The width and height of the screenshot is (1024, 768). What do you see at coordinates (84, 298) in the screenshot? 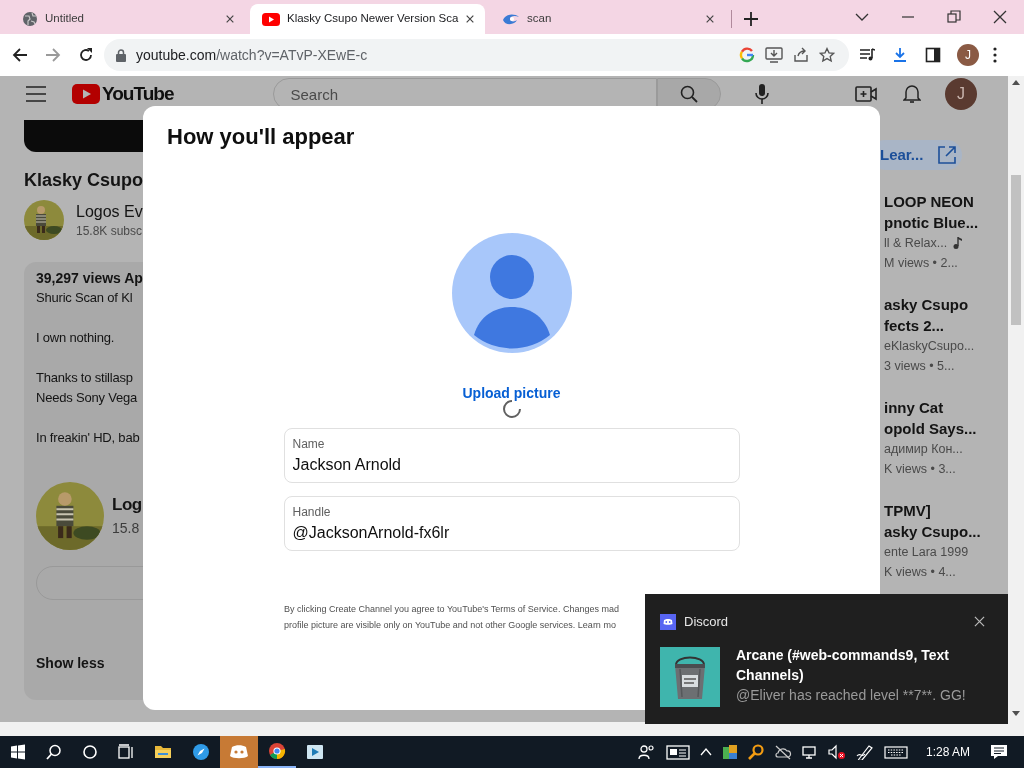
I see `description-text: Shuric Scan of Kl` at bounding box center [84, 298].